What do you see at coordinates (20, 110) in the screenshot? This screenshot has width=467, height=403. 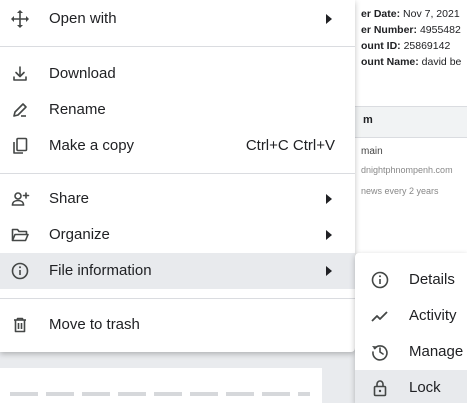 I see `pencil-icon` at bounding box center [20, 110].